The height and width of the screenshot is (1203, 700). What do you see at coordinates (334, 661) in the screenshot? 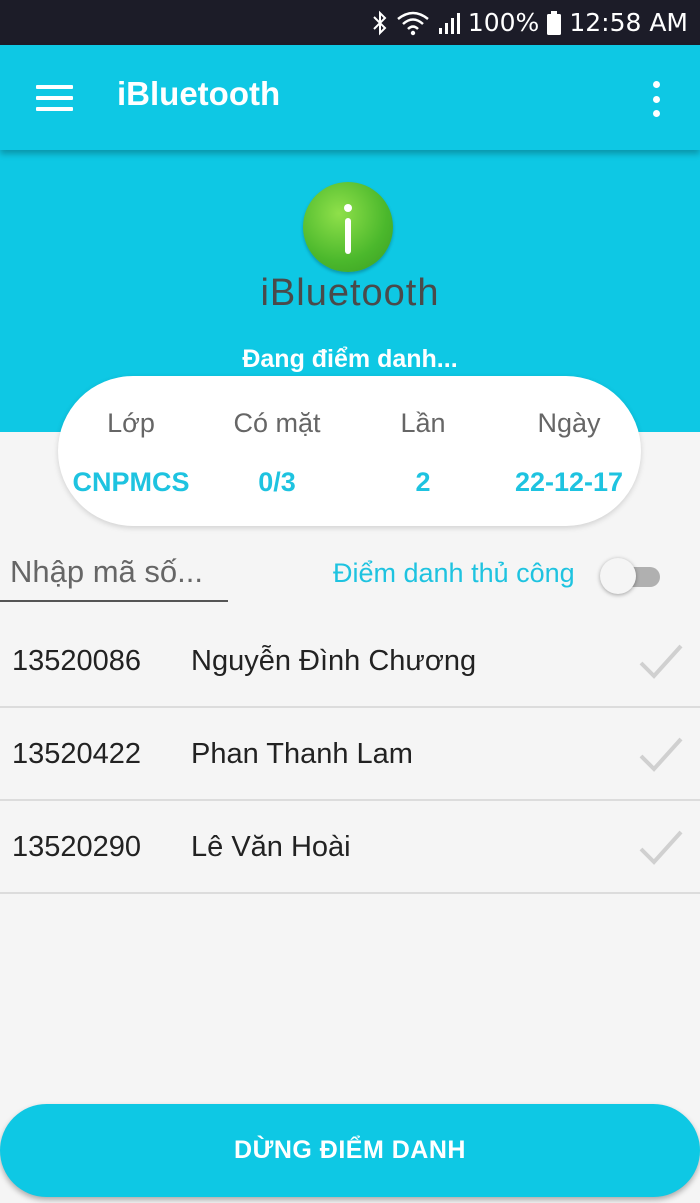
I see `student-name: Nguyễn Đình Chương` at bounding box center [334, 661].